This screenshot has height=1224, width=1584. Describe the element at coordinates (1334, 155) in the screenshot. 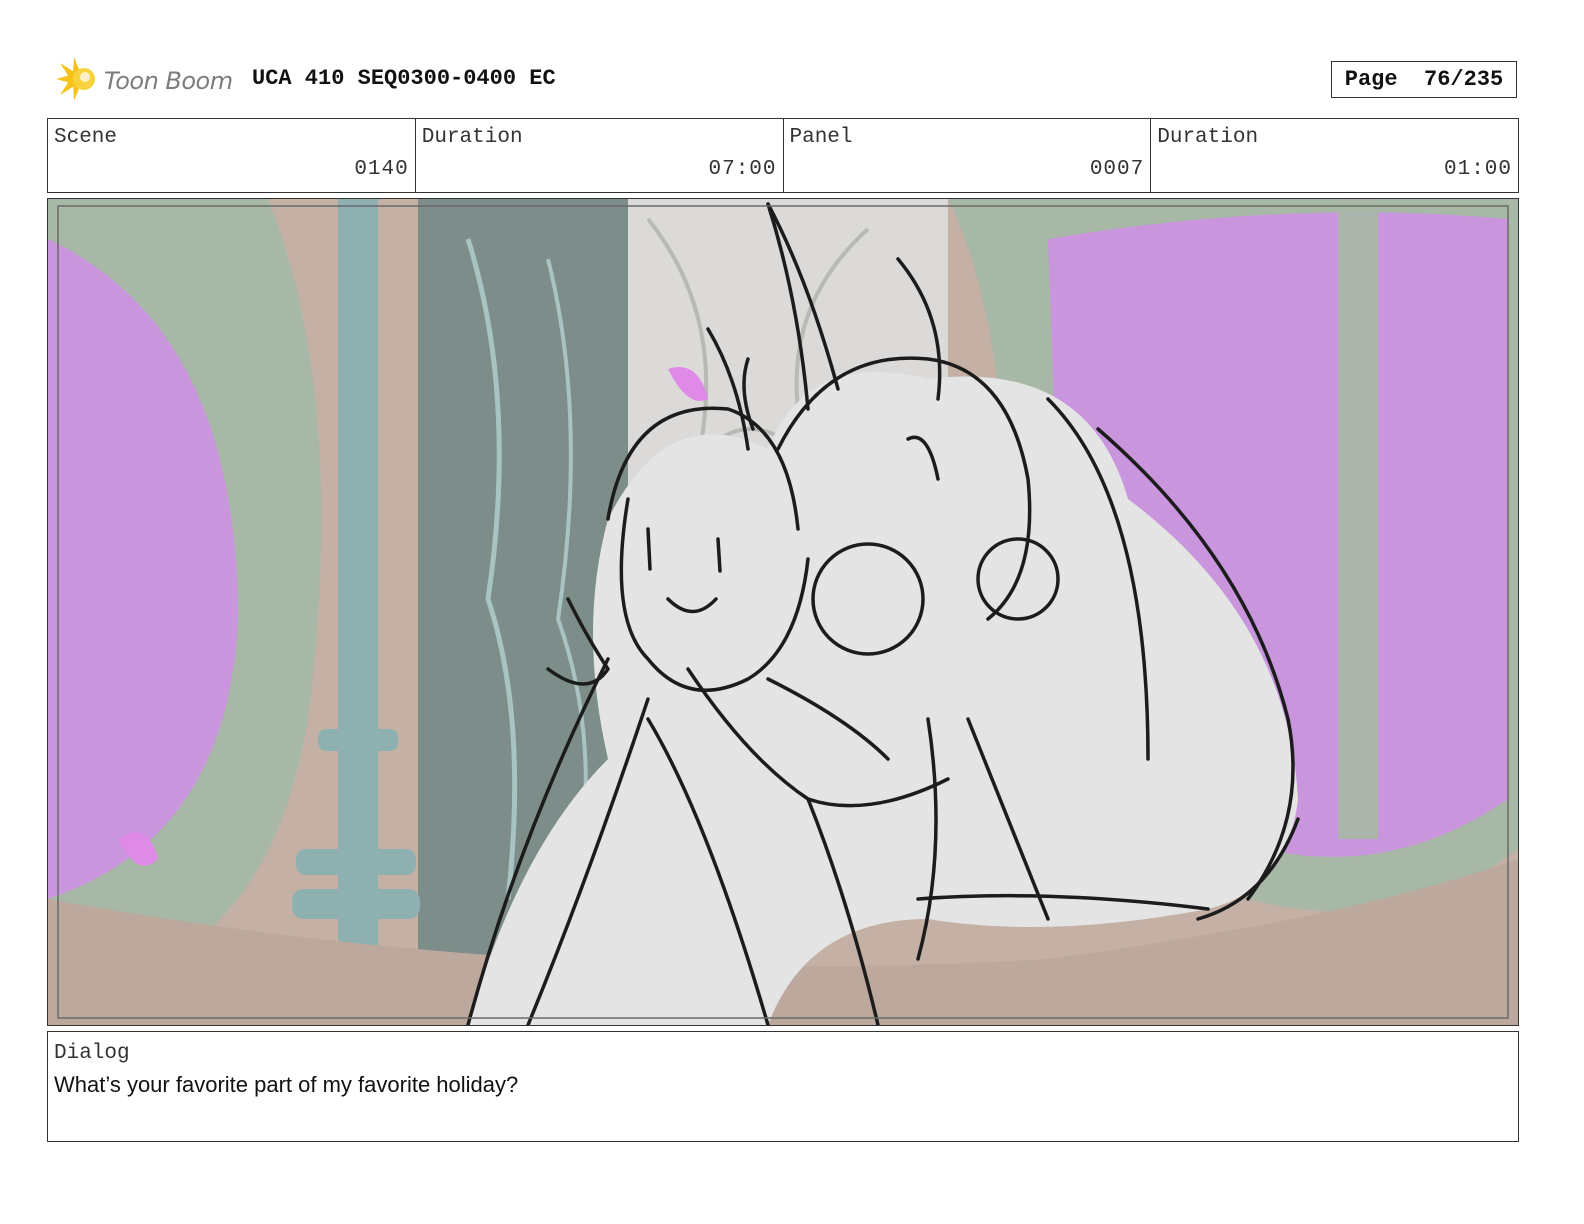

I see `panel-duration-cell: Duration 01:00` at that location.